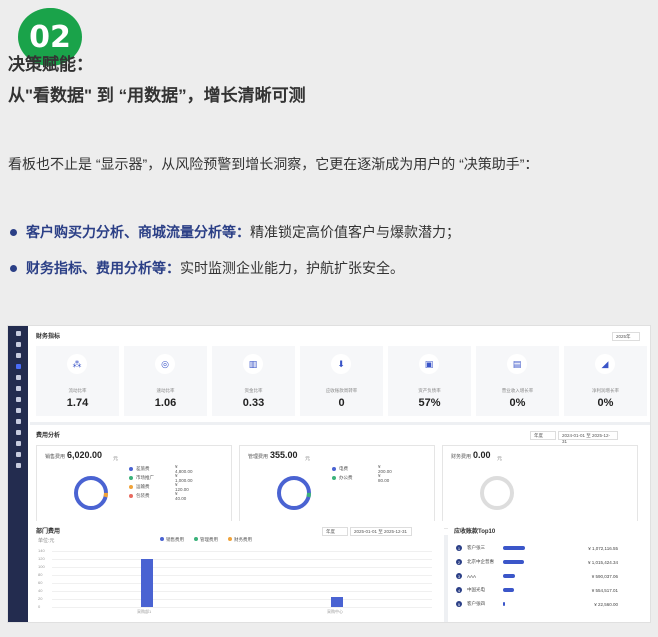 This screenshot has height=637, width=658. I want to click on ranking-row: 2 北京中企普惠 ¥ 1,015,424.34, so click(541, 562).